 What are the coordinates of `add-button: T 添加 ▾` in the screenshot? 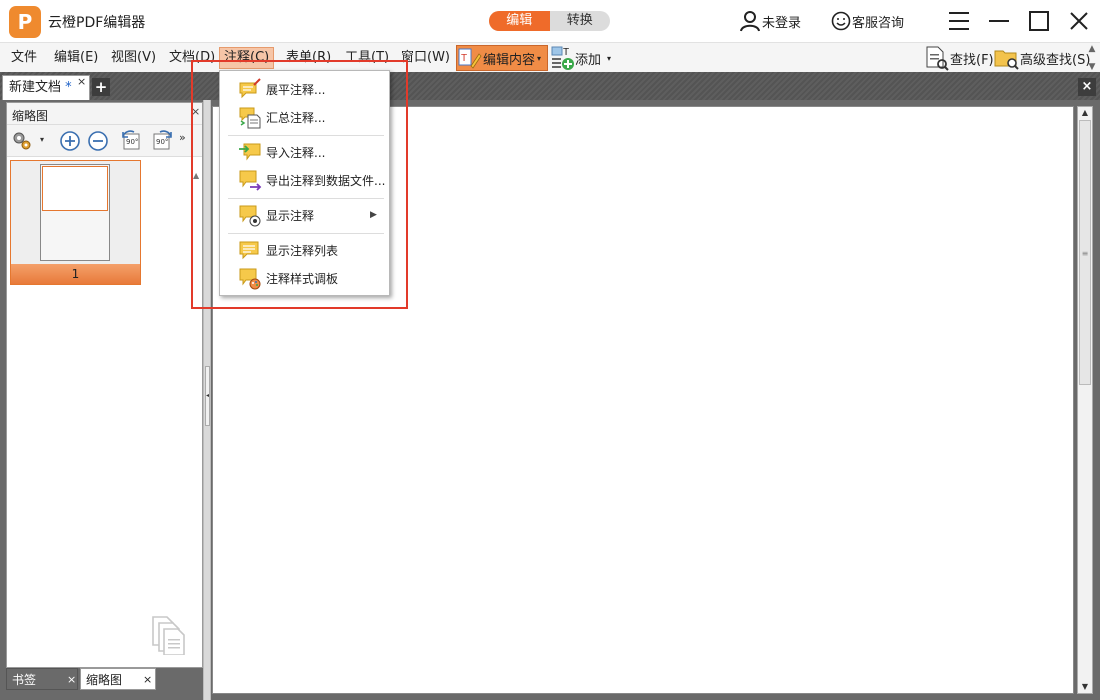 It's located at (581, 58).